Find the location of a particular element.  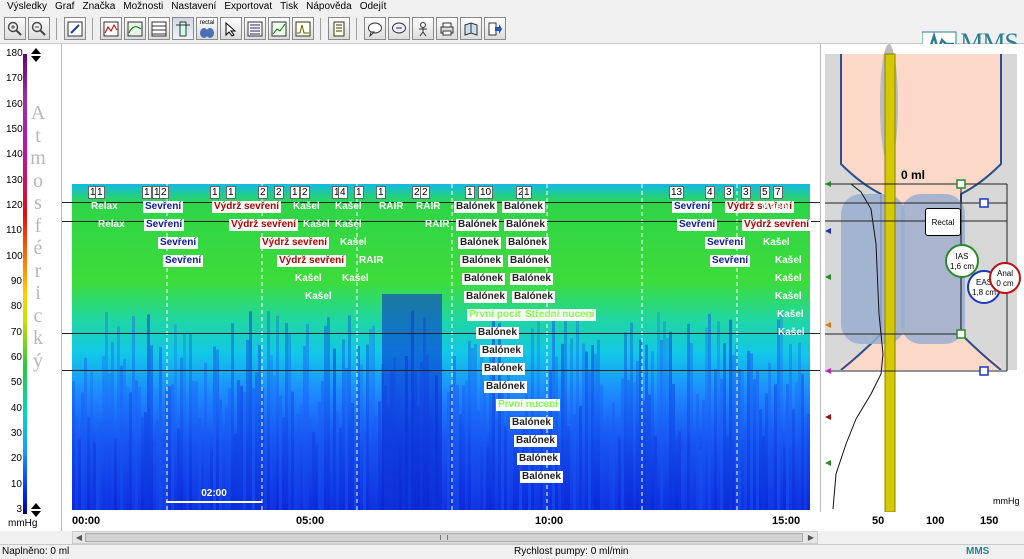

event-label: RAIR is located at coordinates (437, 225).